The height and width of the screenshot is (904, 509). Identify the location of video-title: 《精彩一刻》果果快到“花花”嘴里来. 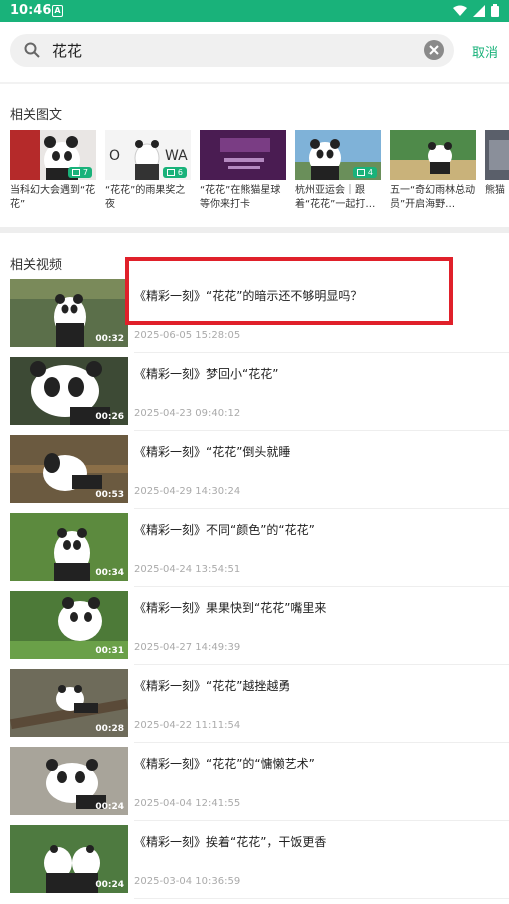
(230, 607).